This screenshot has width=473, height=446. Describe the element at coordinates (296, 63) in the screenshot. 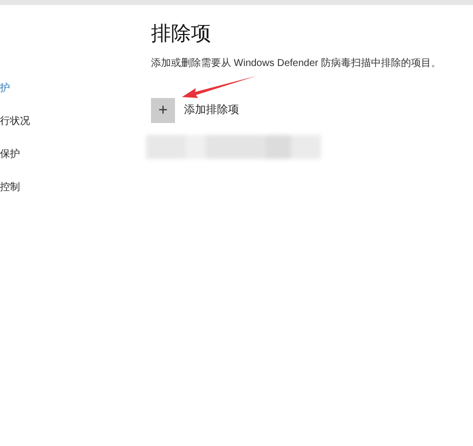

I see `page-description: 添加或删除需要从 Windows Defender 防病毒扫描中排除的项目。` at that location.